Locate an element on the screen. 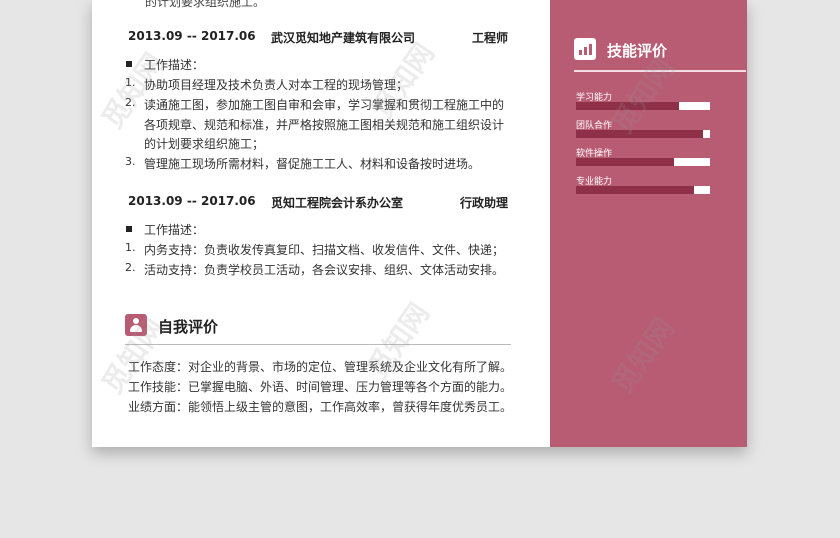 Image resolution: width=840 pixels, height=538 pixels. bullet-square is located at coordinates (129, 229).